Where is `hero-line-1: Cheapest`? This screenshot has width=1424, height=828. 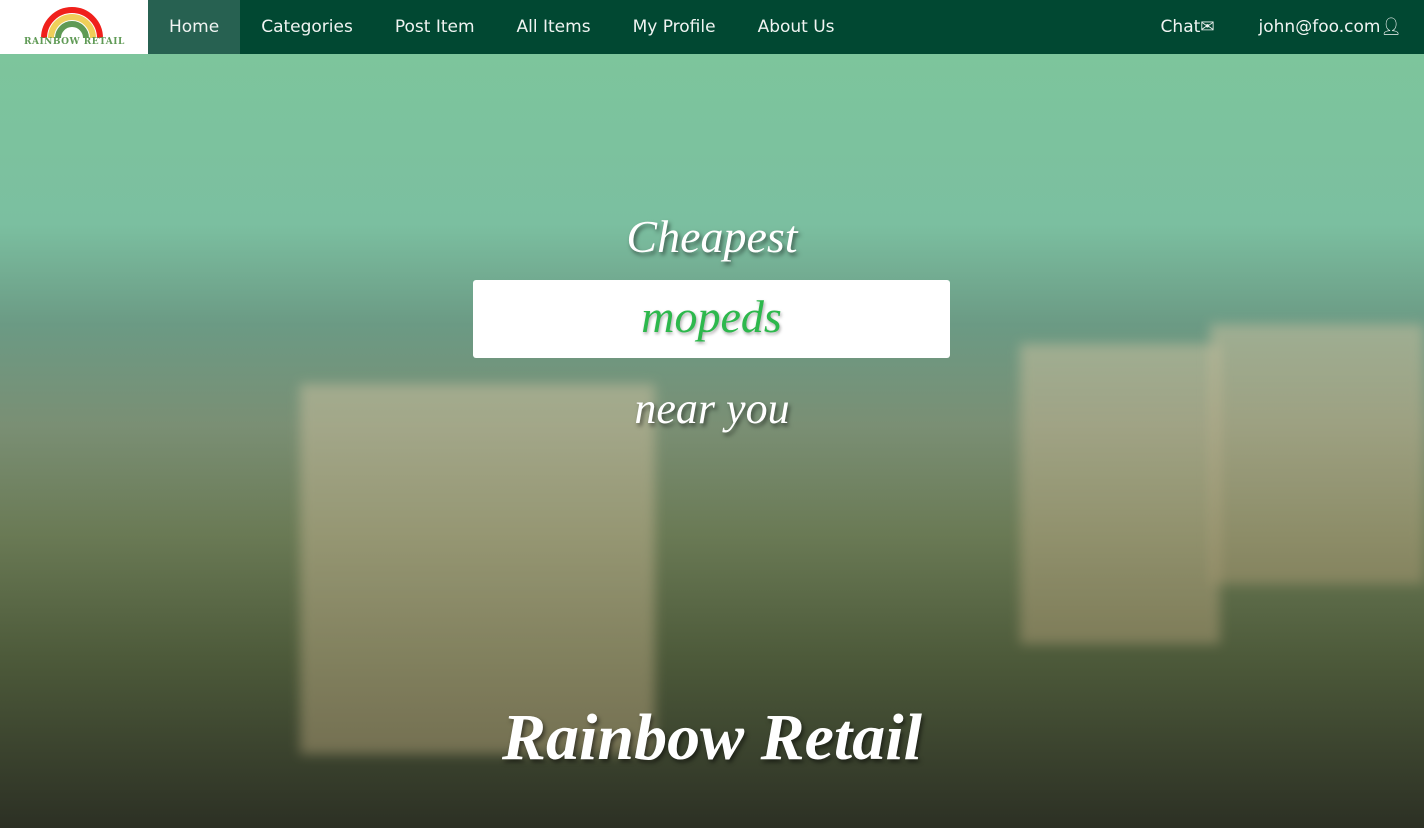
hero-line-1: Cheapest is located at coordinates (712, 236).